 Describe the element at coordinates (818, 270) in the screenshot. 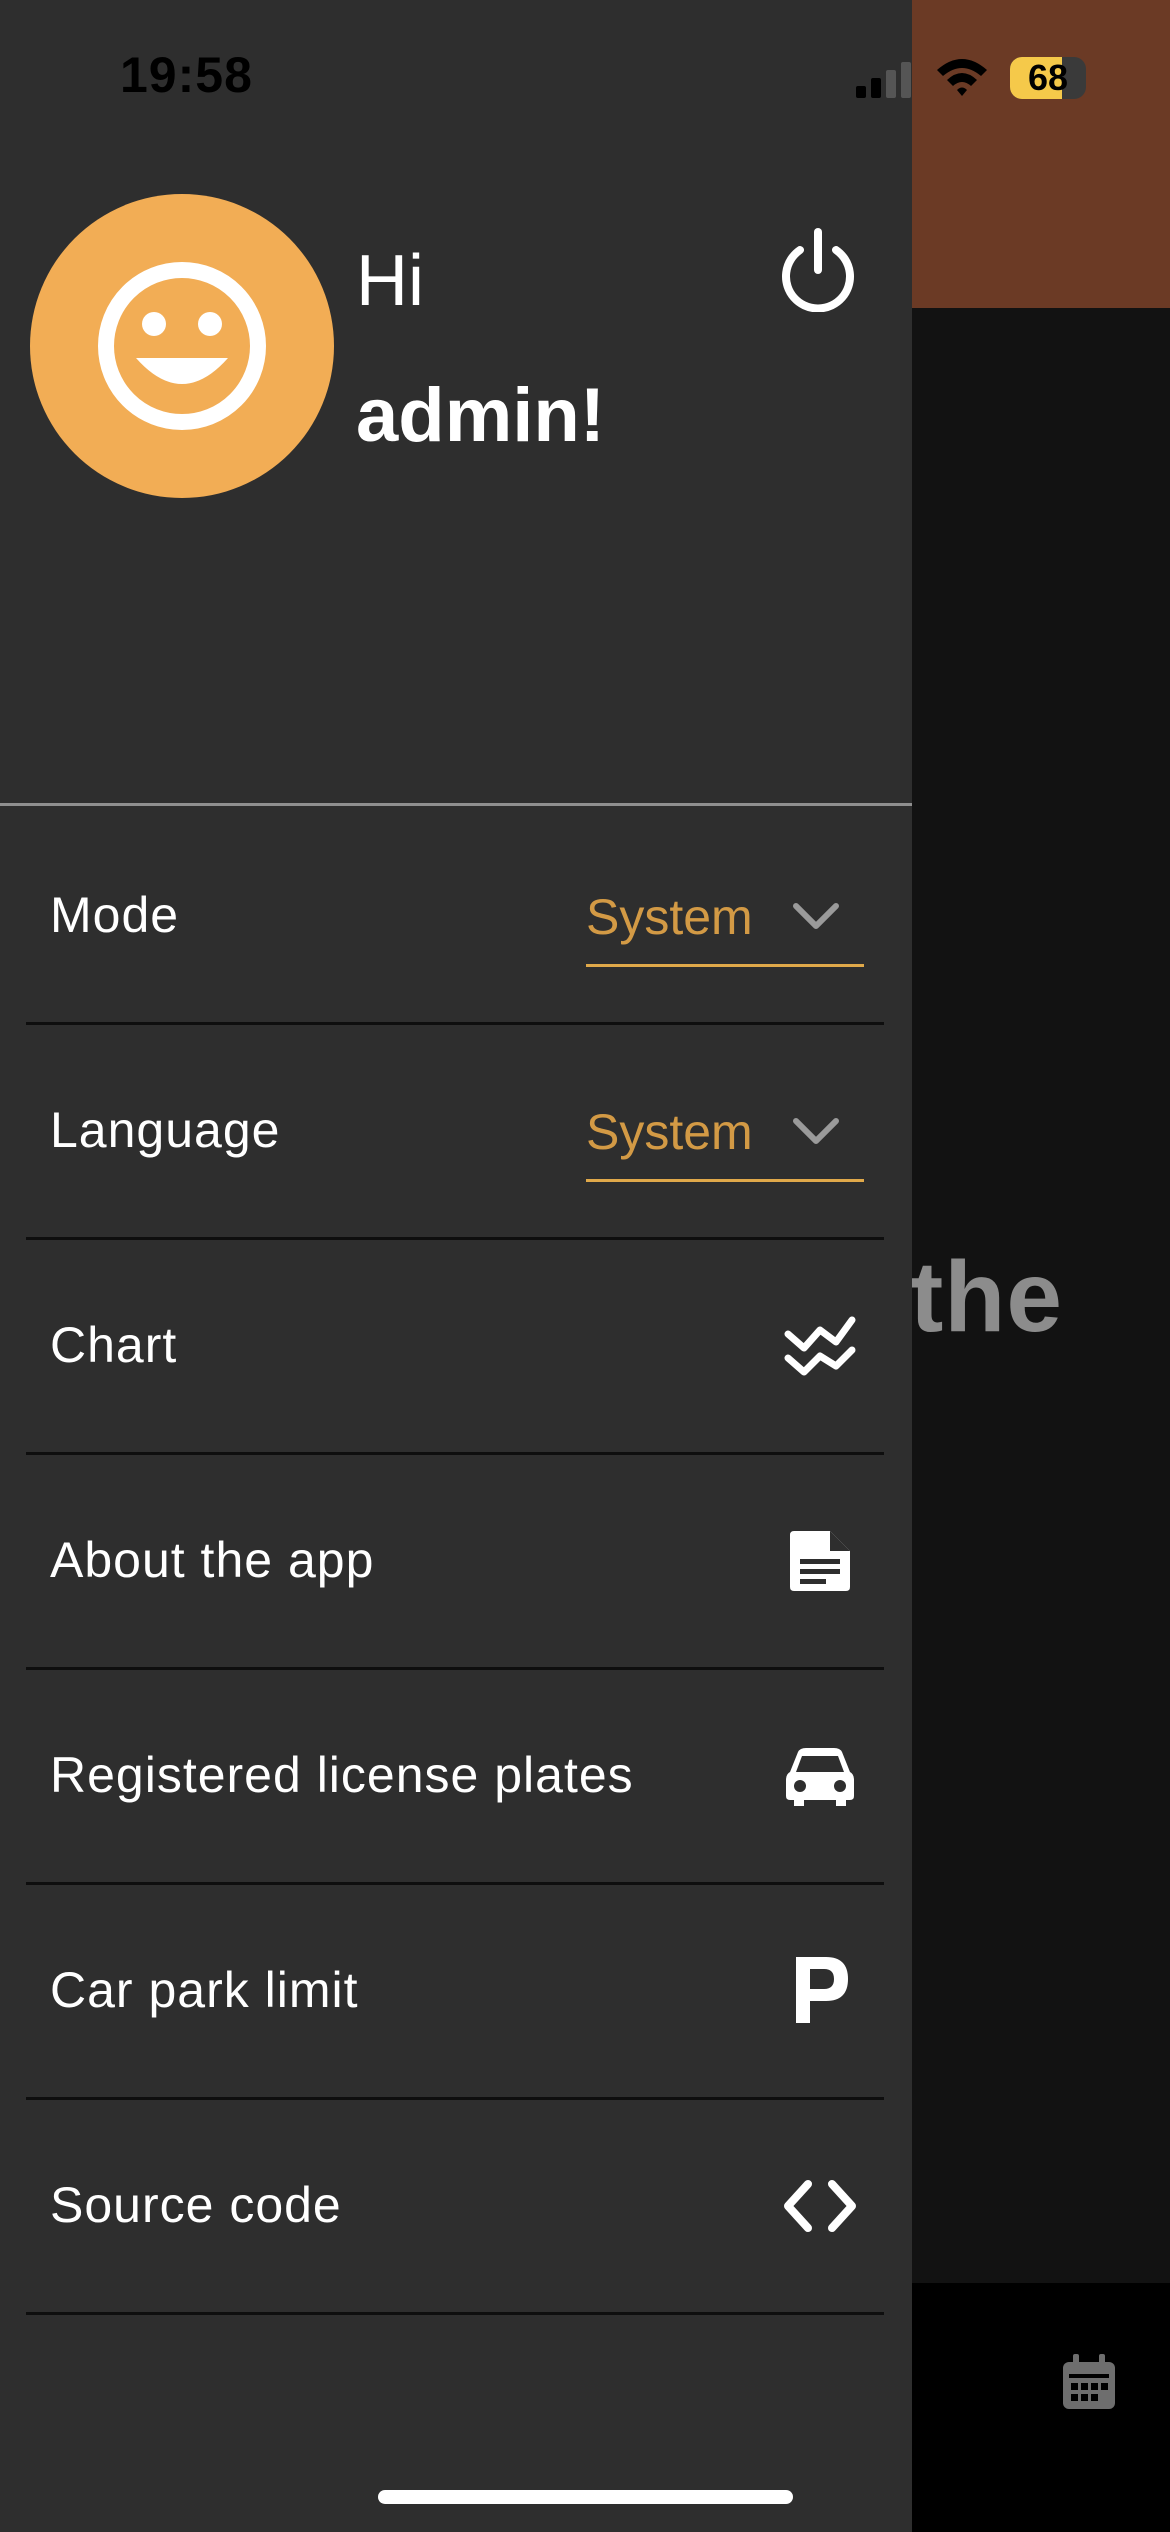

I see `power-icon` at that location.